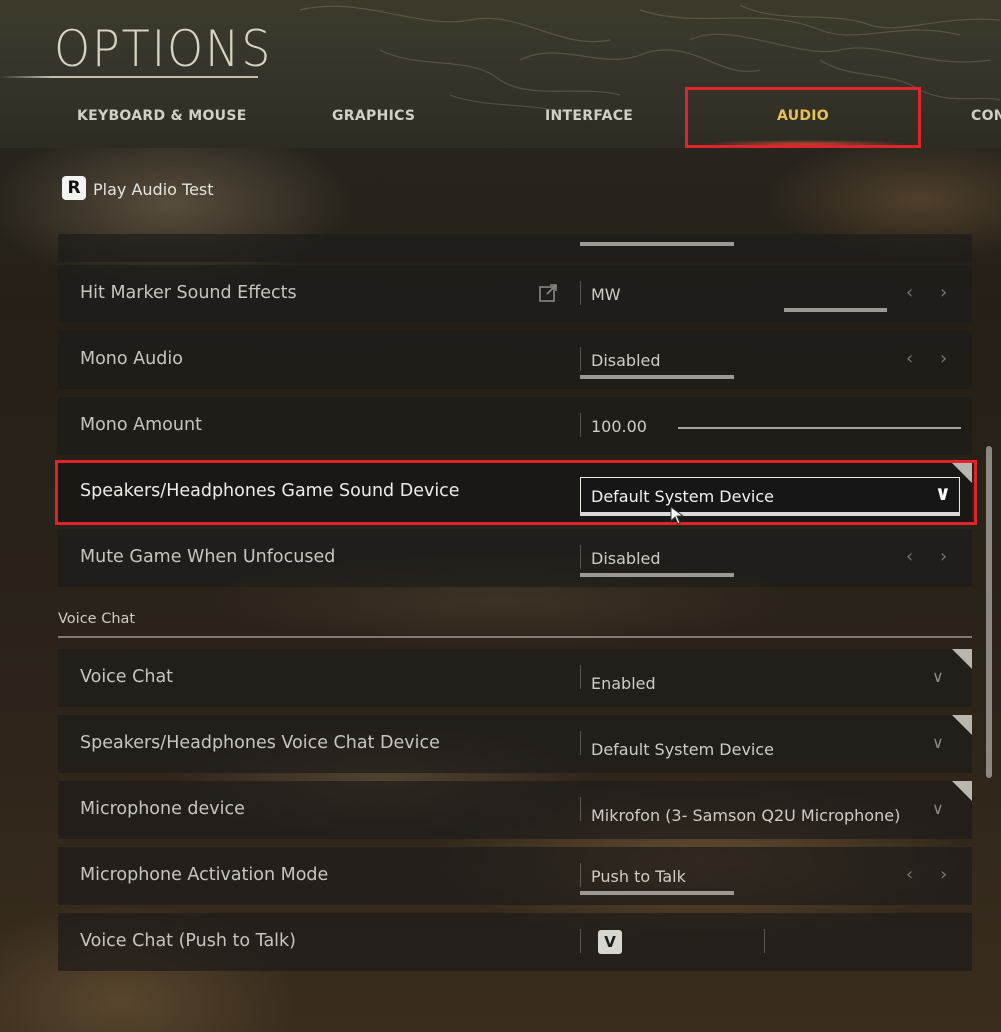  I want to click on setting-label: Microphone Activation Mode, so click(204, 875).